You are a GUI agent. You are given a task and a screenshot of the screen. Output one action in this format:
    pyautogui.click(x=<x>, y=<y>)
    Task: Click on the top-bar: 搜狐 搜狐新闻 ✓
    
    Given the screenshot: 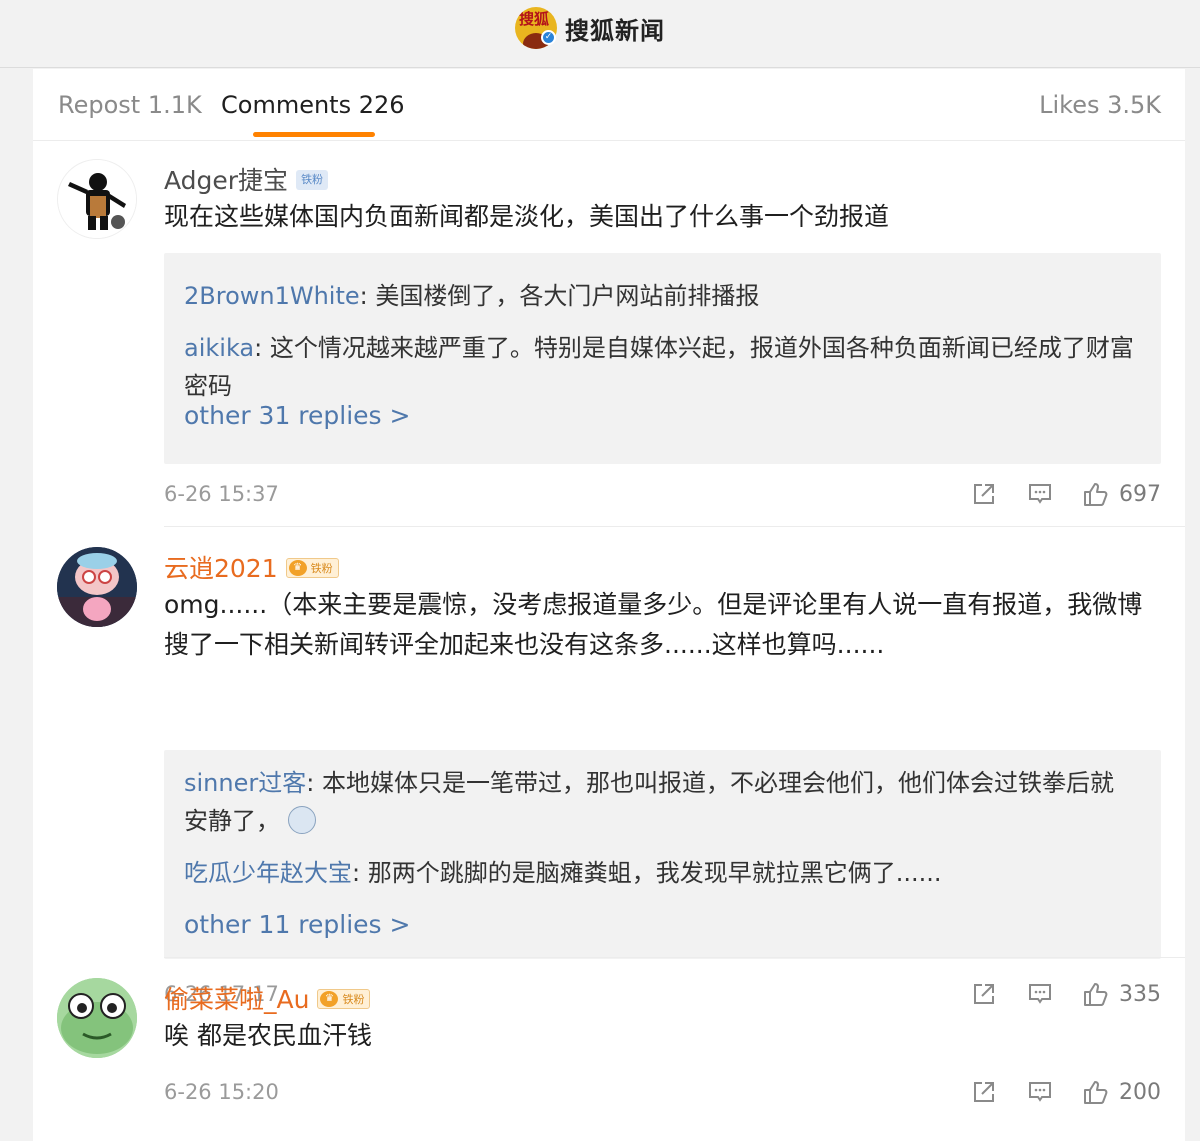 What is the action you would take?
    pyautogui.click(x=600, y=34)
    